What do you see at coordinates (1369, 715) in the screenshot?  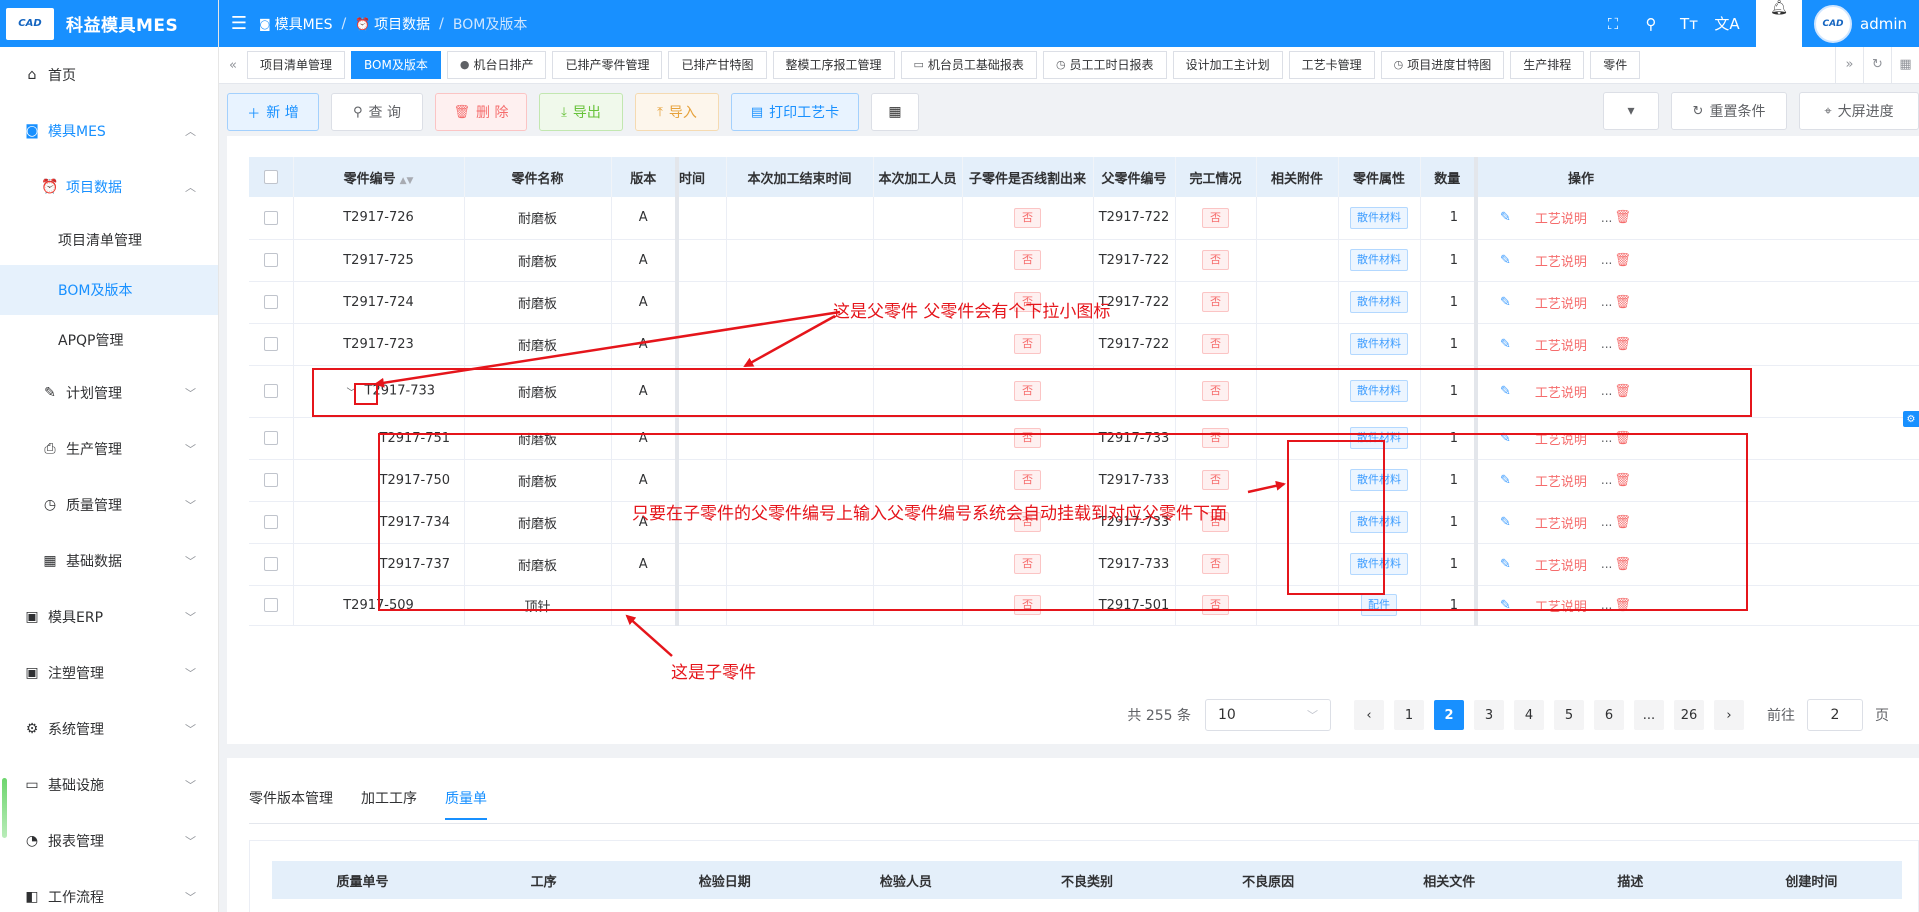 I see `prev-page-button: ‹` at bounding box center [1369, 715].